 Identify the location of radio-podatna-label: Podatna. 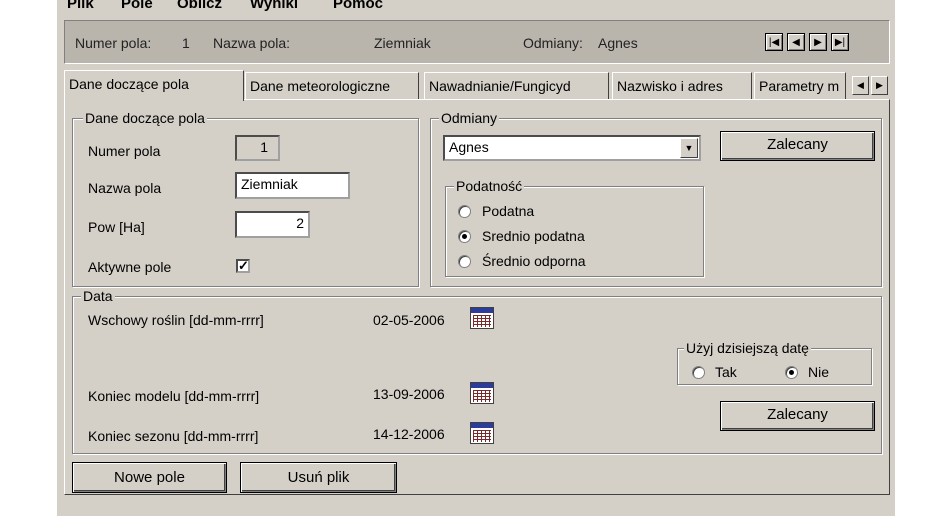
(508, 211).